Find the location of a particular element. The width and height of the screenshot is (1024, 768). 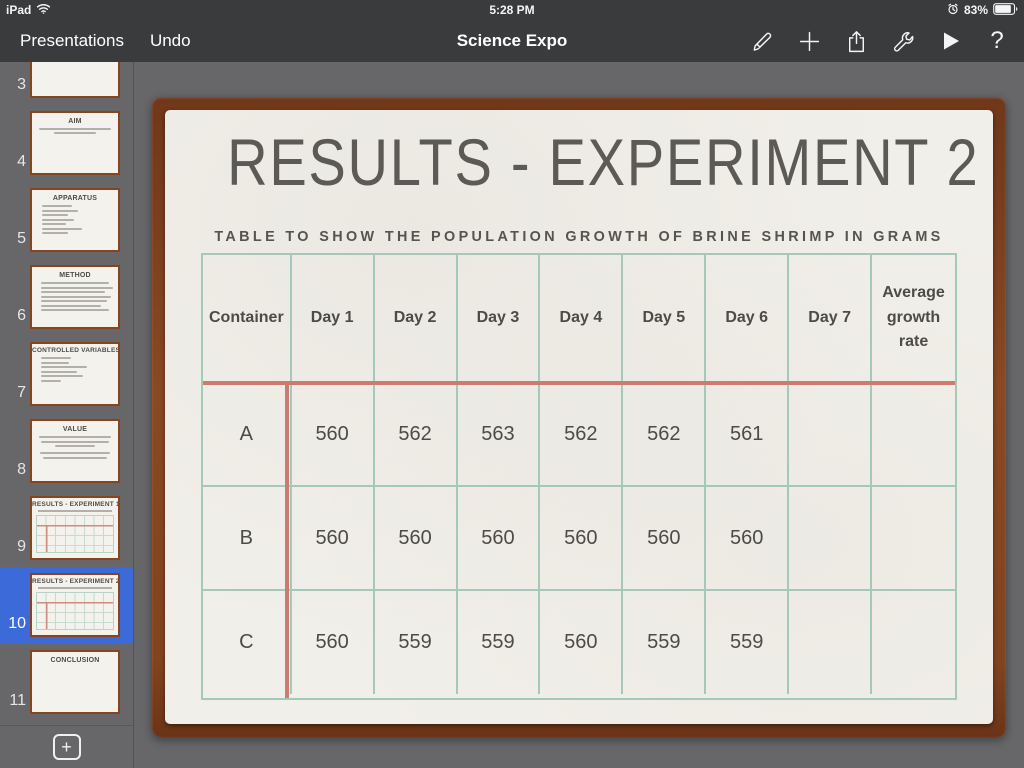

table-cell-A-average is located at coordinates (913, 435).